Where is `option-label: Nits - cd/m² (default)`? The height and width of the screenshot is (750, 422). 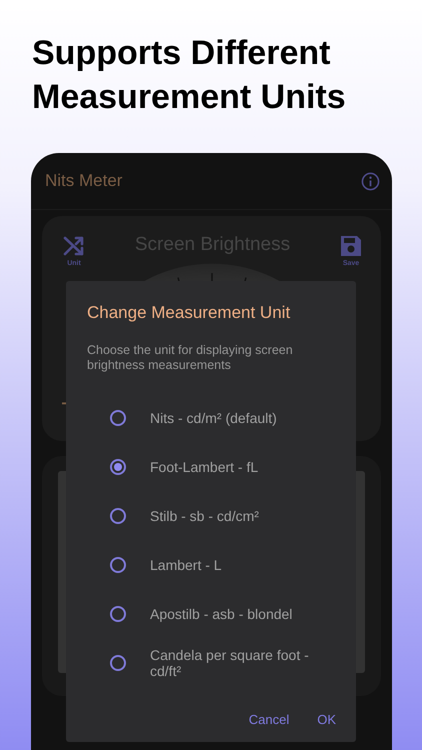 option-label: Nits - cd/m² (default) is located at coordinates (240, 418).